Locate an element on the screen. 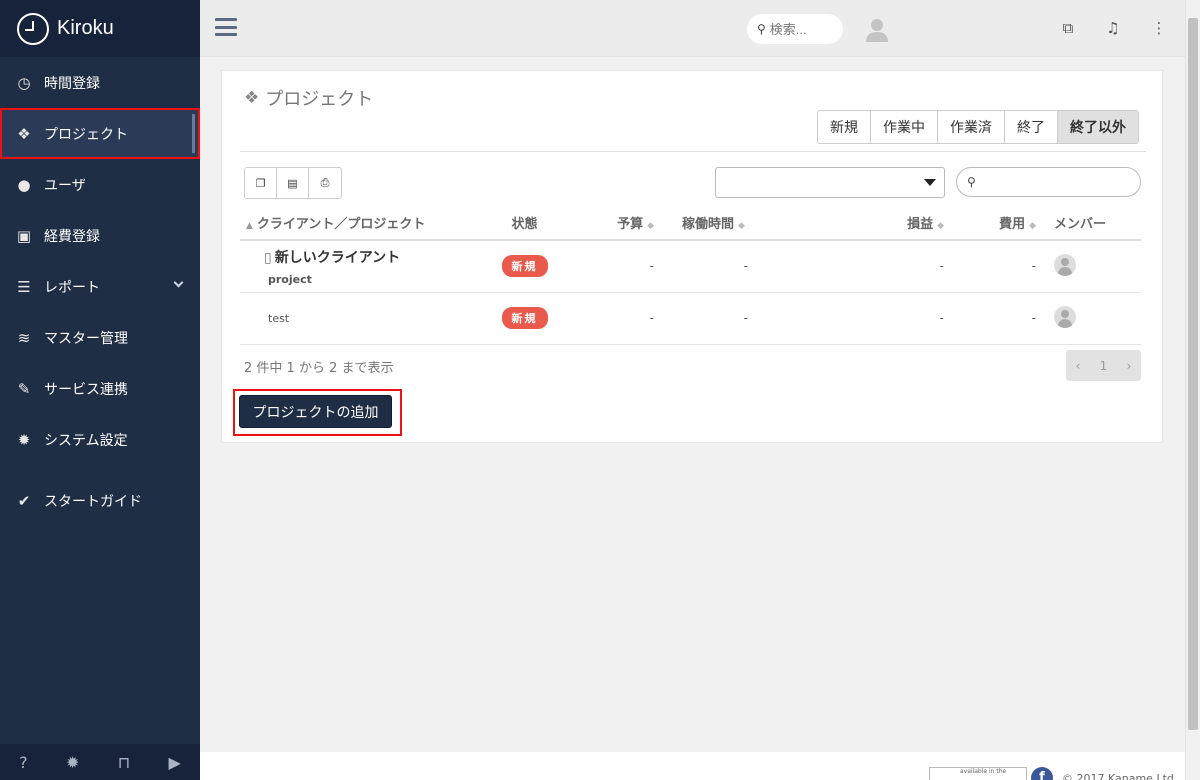 The width and height of the screenshot is (1200, 780). sidebar-item-label: ユーザ is located at coordinates (65, 185).